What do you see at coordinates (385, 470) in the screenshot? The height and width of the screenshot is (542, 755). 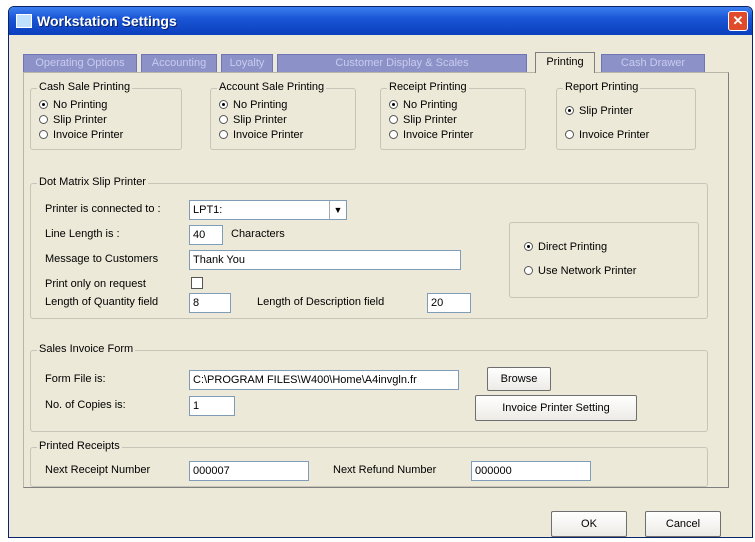 I see `next-refund-label: Next Refund Number` at bounding box center [385, 470].